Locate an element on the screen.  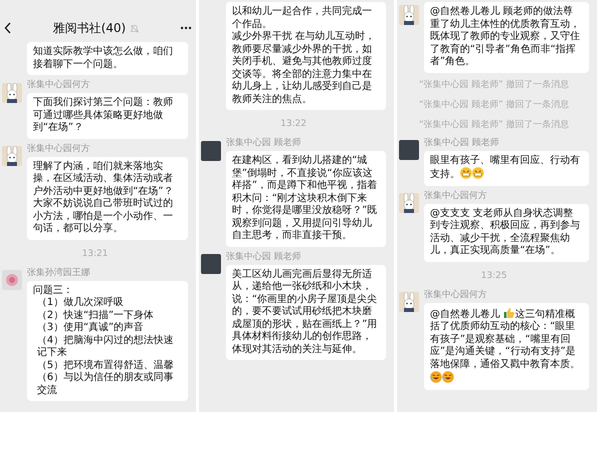
chat-title: 雅阅书社(40) is located at coordinates (89, 28).